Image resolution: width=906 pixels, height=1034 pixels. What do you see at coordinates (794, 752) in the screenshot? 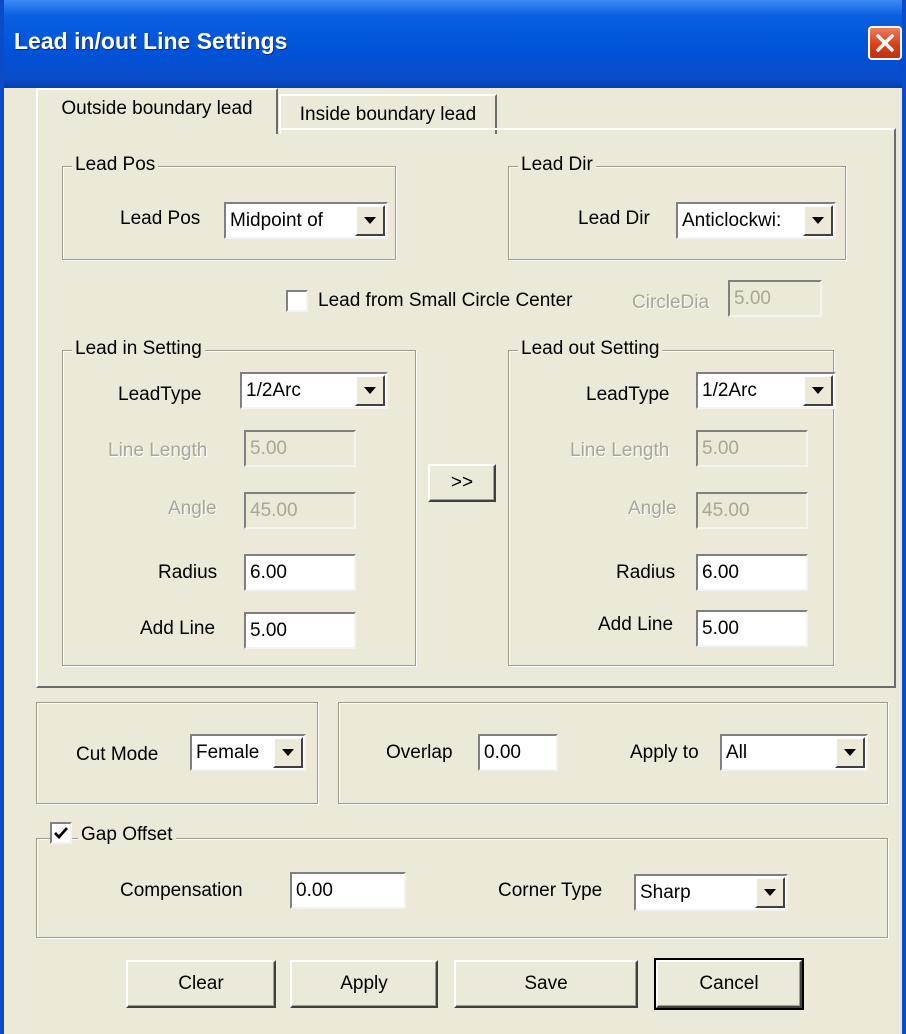
I see `apply-to-select: All` at bounding box center [794, 752].